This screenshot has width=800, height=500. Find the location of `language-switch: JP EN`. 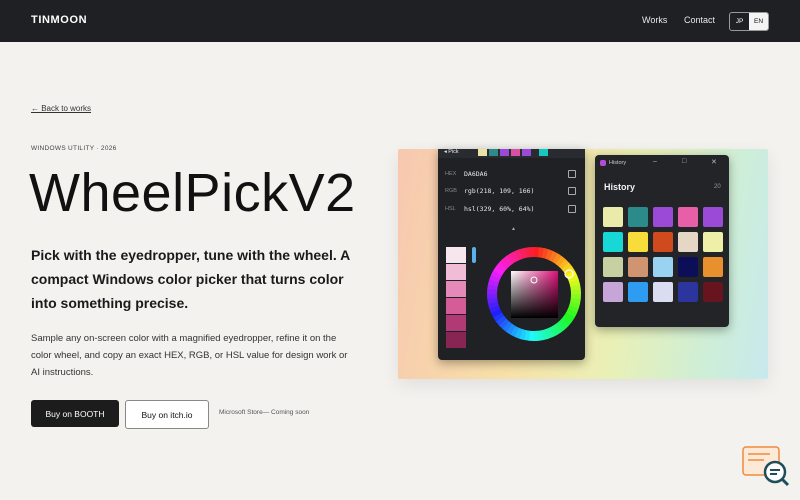

language-switch: JP EN is located at coordinates (749, 21).